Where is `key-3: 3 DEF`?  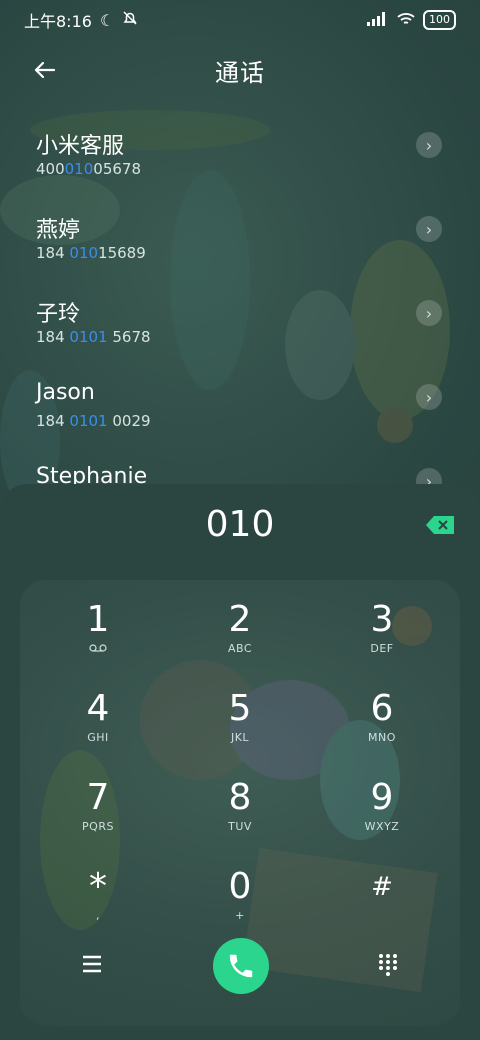
key-3: 3 DEF is located at coordinates (382, 640).